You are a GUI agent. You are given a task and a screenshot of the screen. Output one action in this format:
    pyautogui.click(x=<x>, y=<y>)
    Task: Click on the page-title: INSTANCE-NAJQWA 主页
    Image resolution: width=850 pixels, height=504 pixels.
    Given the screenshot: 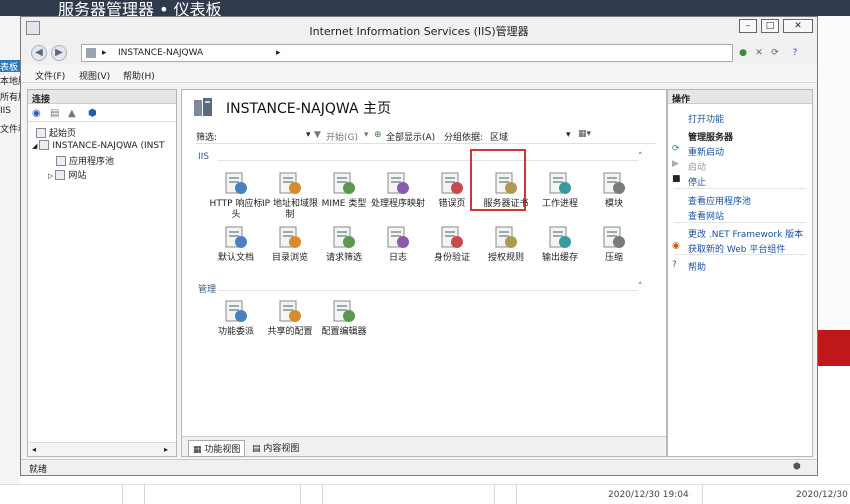 What is the action you would take?
    pyautogui.click(x=308, y=109)
    